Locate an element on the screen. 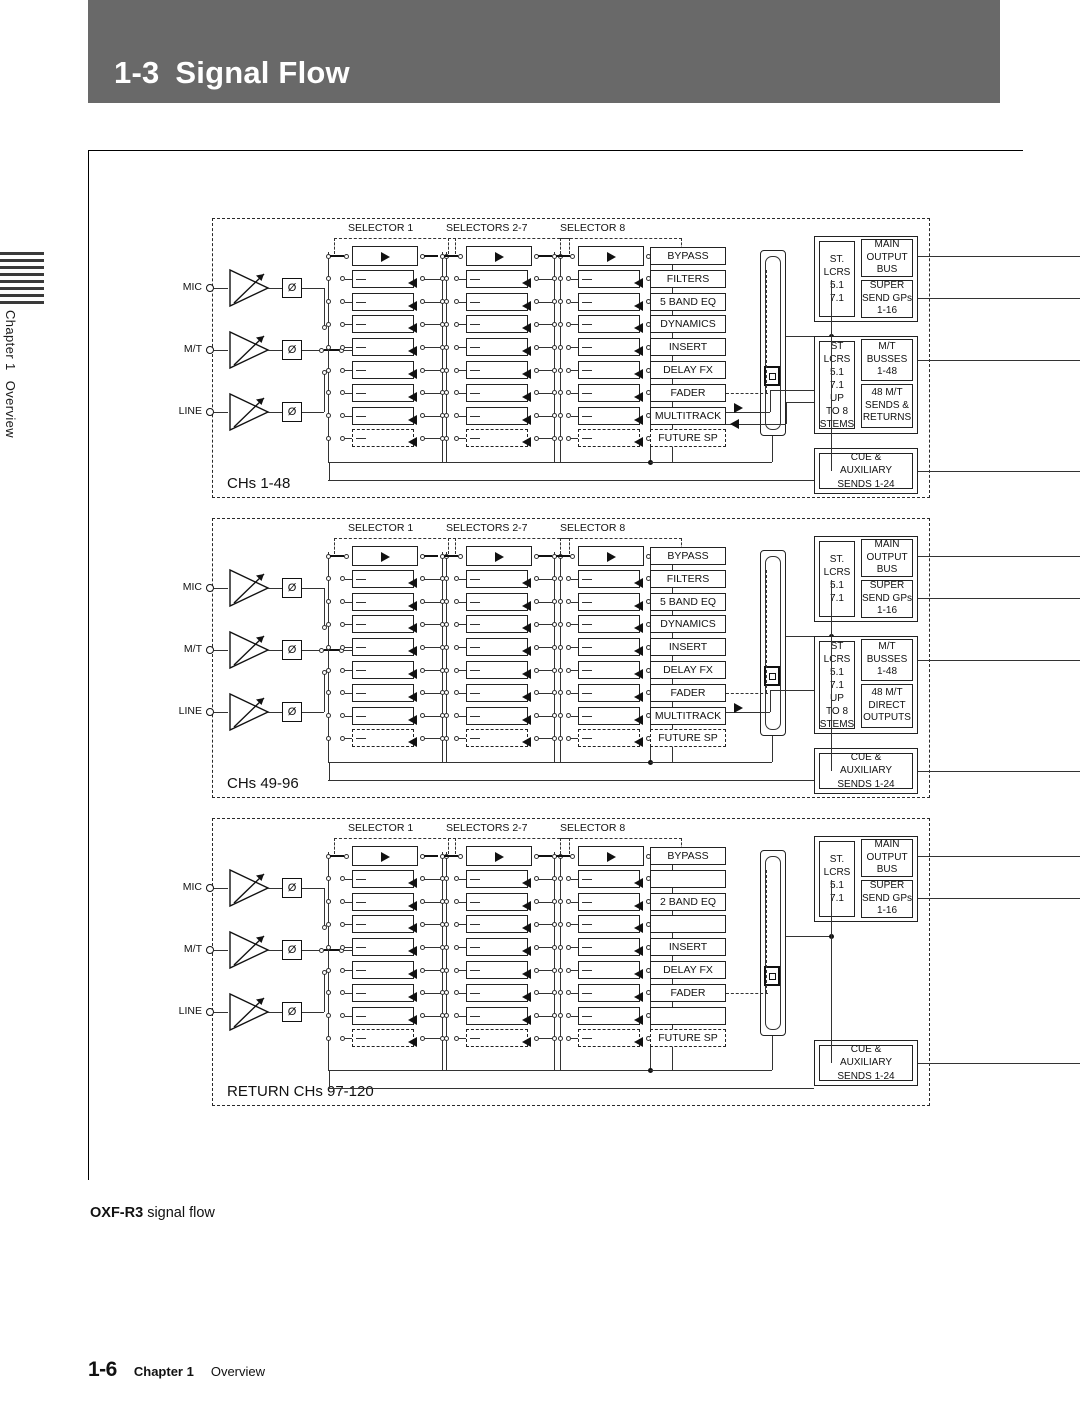 This screenshot has height=1407, width=1080. input-jack-mt is located at coordinates (210, 950).